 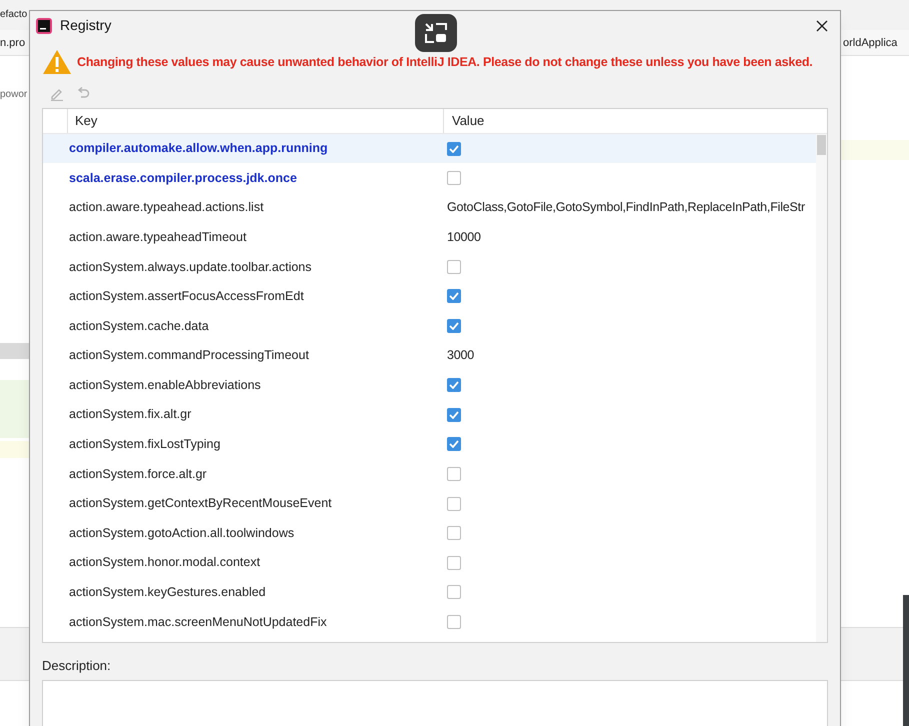 What do you see at coordinates (255, 444) in the screenshot?
I see `registry-key: actionSystem.fixLostTyping` at bounding box center [255, 444].